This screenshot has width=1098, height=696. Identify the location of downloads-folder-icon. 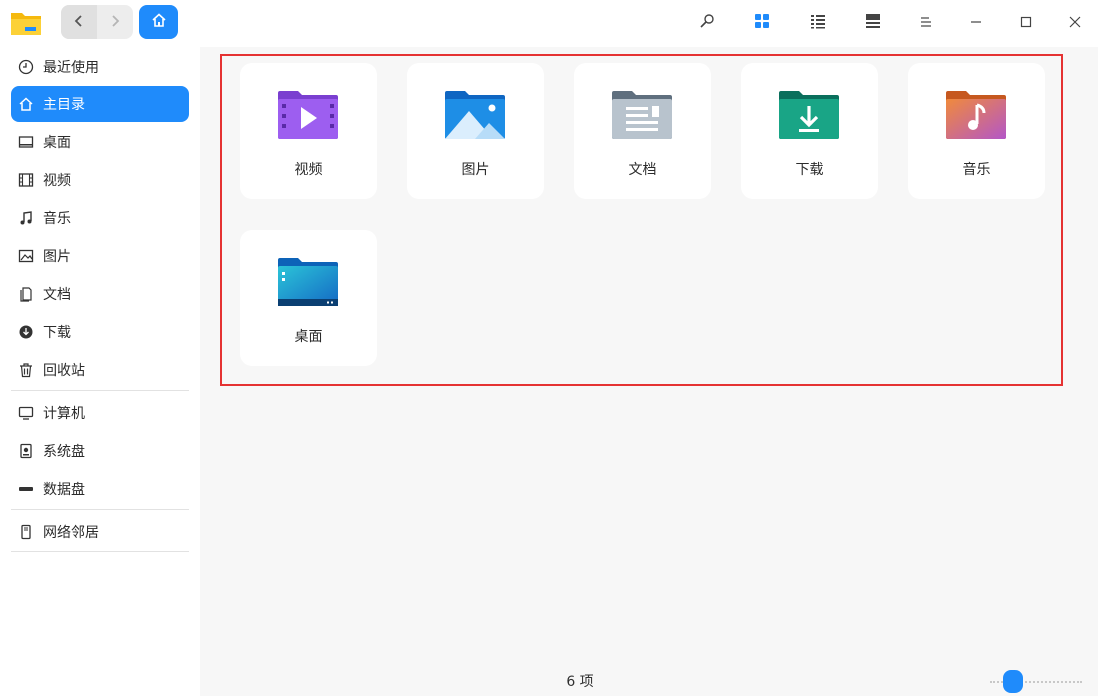
(809, 115).